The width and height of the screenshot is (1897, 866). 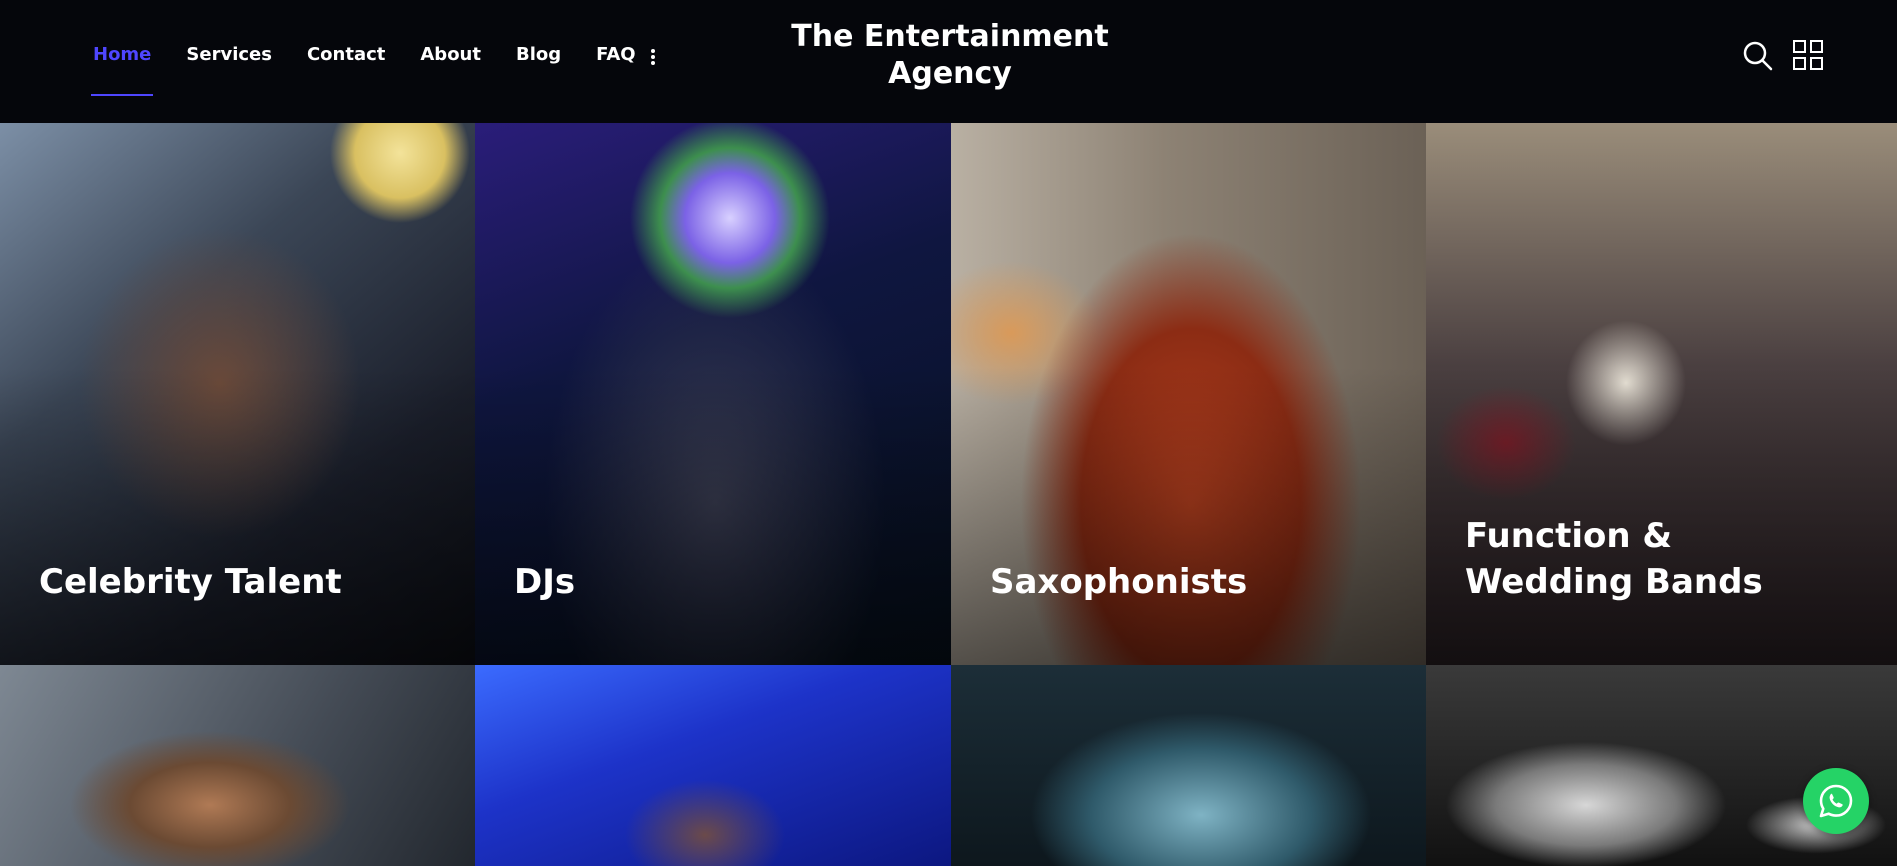 What do you see at coordinates (1119, 582) in the screenshot?
I see `service-tile-label: Saxophonists` at bounding box center [1119, 582].